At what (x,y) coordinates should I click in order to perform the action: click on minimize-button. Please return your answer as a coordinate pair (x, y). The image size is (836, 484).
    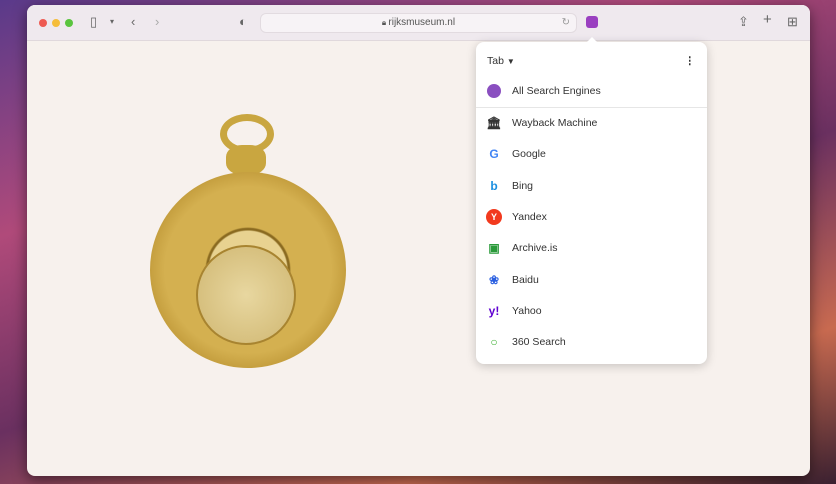
    Looking at the image, I should click on (56, 23).